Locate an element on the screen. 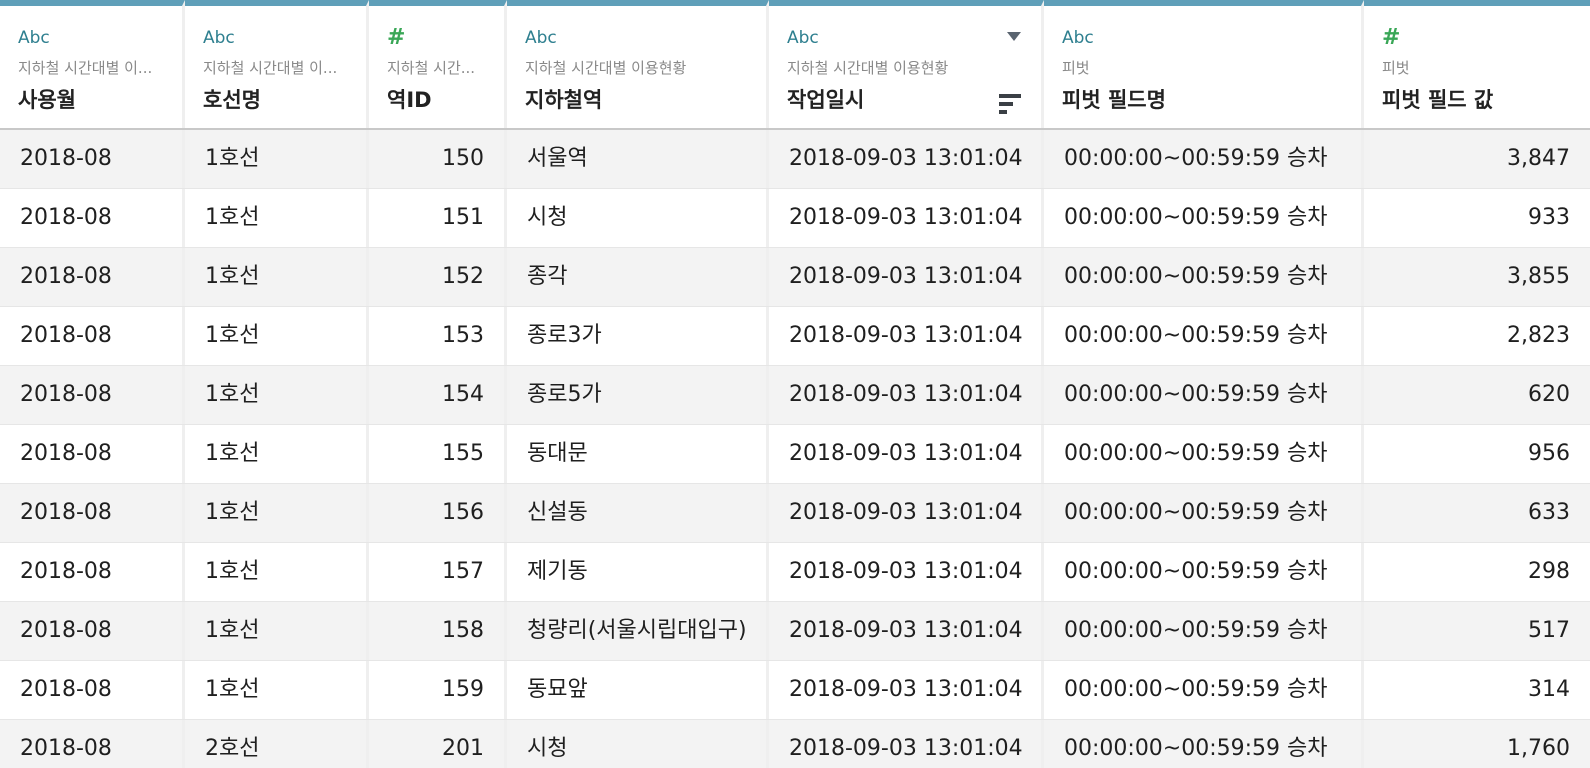 The width and height of the screenshot is (1590, 768). column-header-station: Abc 지하철 시간대별 이용현황 지하철역 is located at coordinates (638, 64).